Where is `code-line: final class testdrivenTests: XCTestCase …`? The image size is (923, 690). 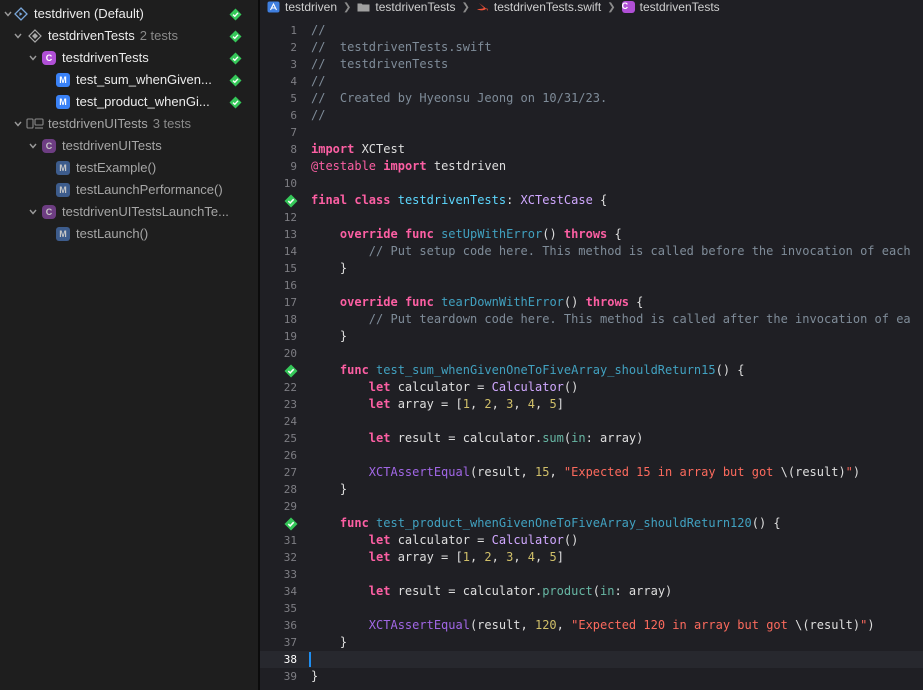 code-line: final class testdrivenTests: XCTestCase … is located at coordinates (591, 200).